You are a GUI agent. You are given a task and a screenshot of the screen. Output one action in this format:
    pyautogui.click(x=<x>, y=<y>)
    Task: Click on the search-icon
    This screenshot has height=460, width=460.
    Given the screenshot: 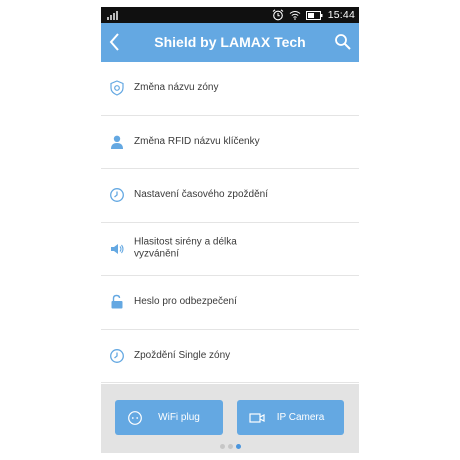 What is the action you would take?
    pyautogui.click(x=343, y=42)
    